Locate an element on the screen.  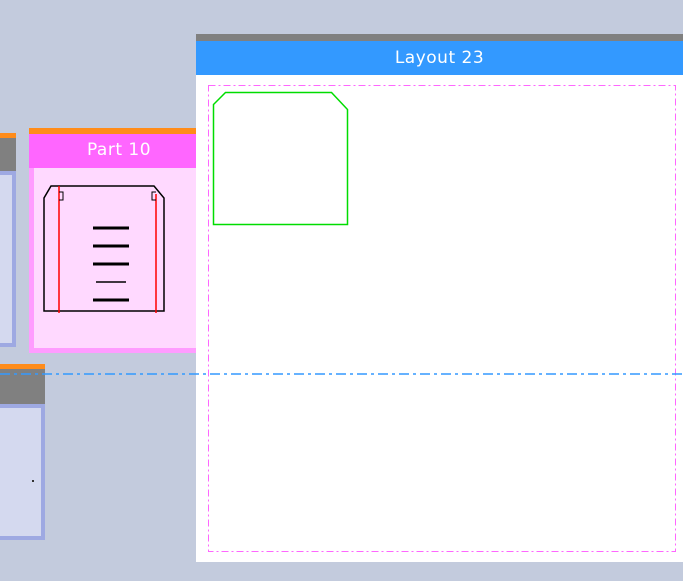
left-panel-top is located at coordinates (8, 240).